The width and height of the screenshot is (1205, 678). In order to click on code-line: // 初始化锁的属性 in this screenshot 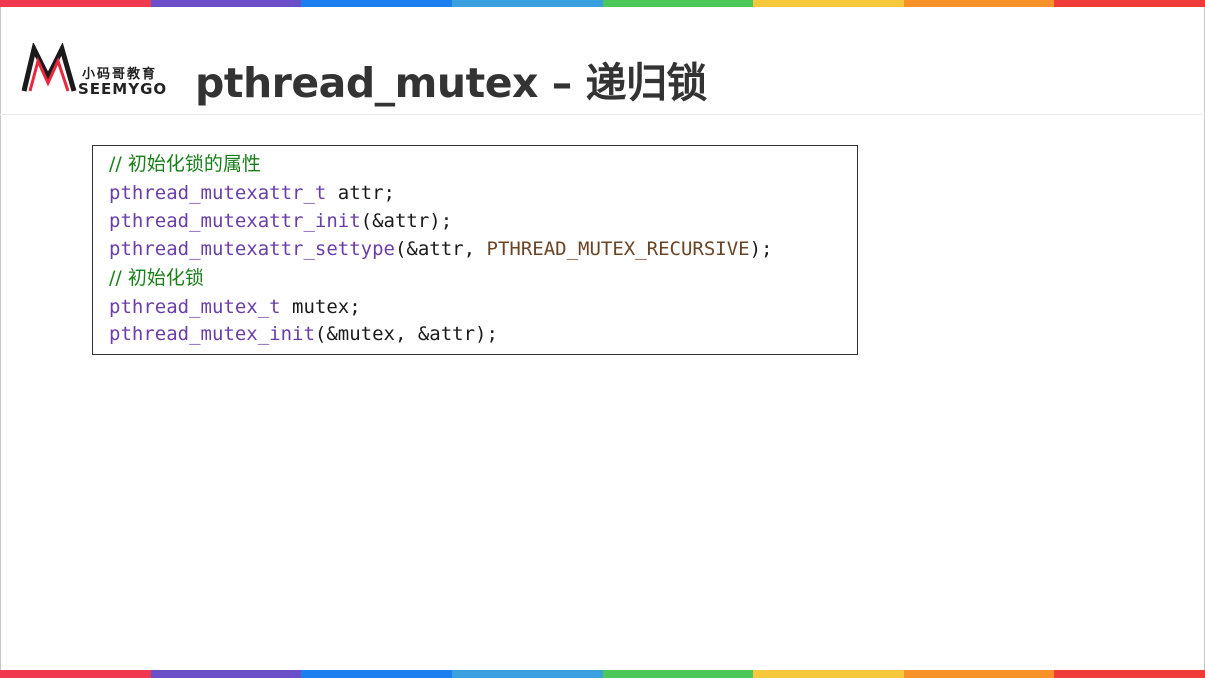, I will do `click(185, 164)`.